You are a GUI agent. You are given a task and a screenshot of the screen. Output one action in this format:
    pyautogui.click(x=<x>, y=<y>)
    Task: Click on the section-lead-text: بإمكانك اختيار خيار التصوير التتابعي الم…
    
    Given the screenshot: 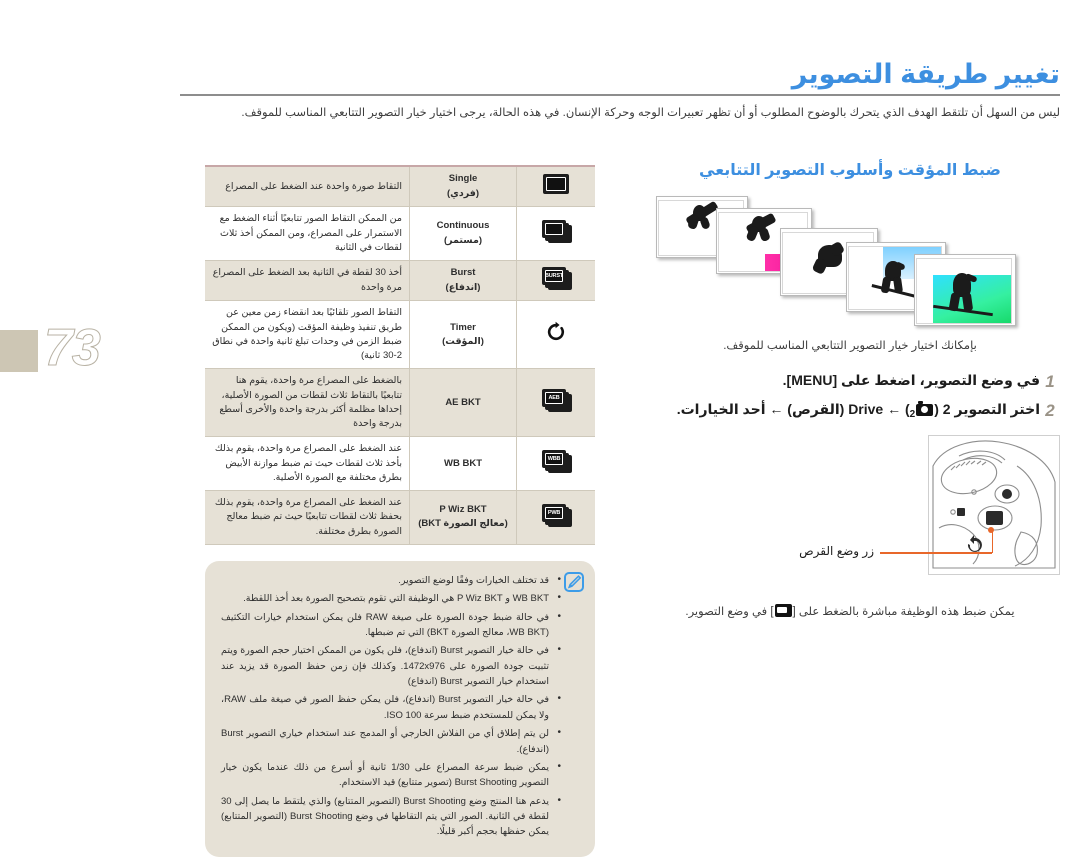 What is the action you would take?
    pyautogui.click(x=850, y=346)
    